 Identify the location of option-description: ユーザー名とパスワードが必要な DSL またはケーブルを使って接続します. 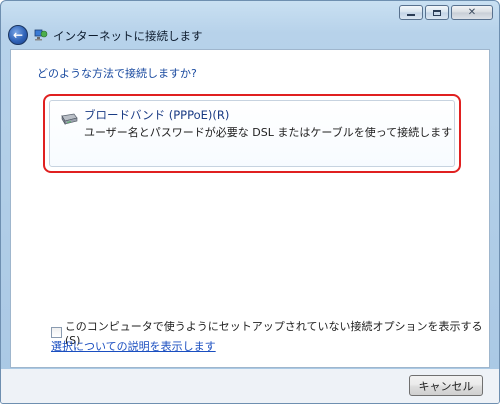
(268, 132).